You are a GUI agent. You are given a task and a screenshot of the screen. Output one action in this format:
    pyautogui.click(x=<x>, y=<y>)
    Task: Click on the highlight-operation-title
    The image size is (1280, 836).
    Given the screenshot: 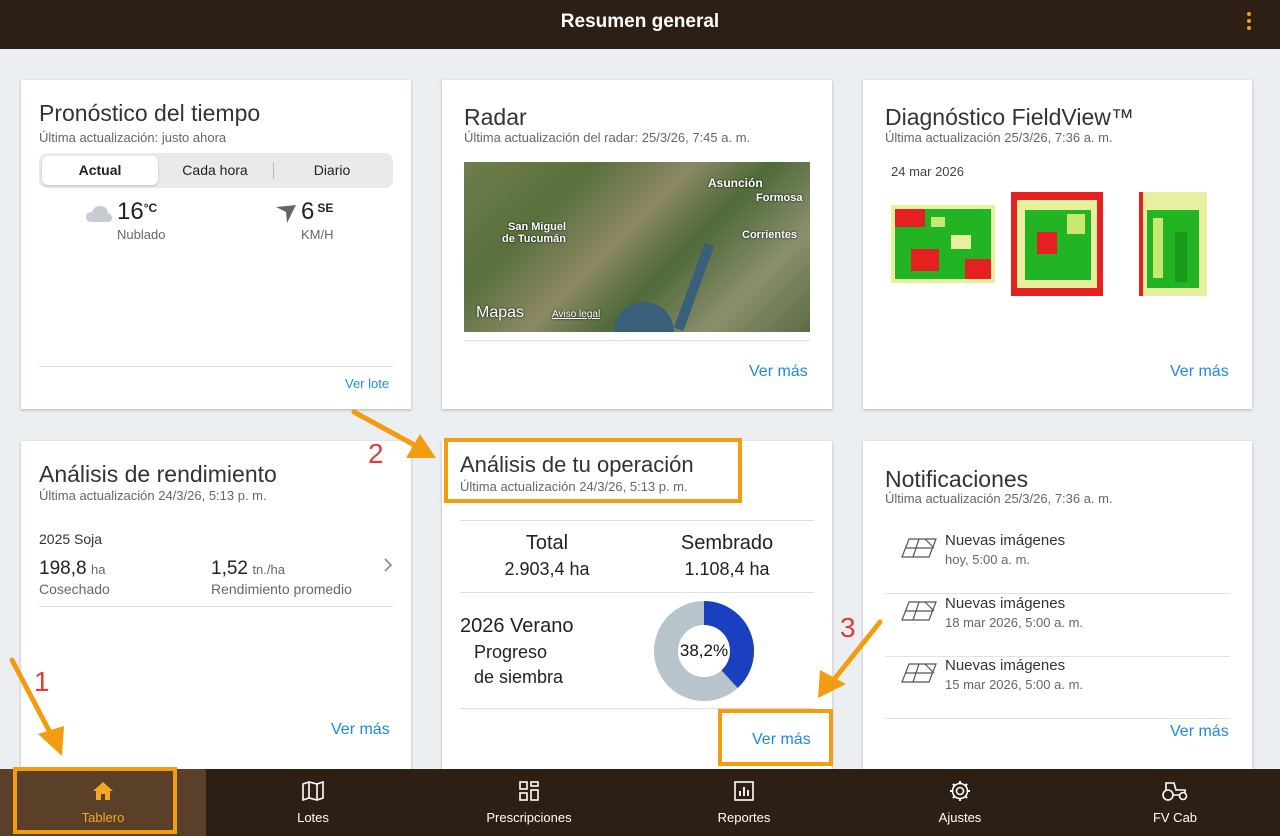 What is the action you would take?
    pyautogui.click(x=593, y=470)
    